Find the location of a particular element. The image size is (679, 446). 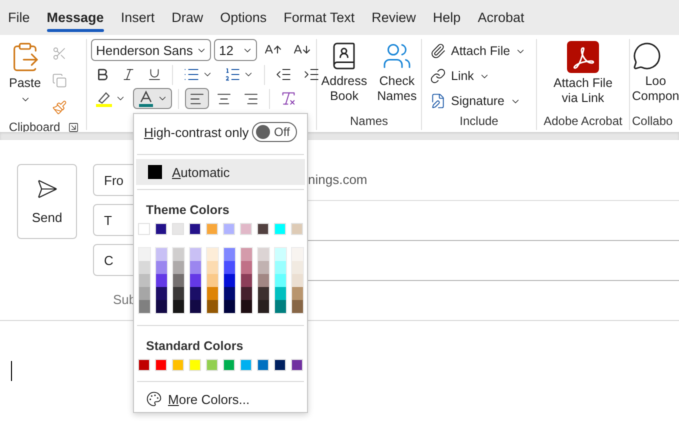

group-label: Adobe Acrobat is located at coordinates (583, 121).